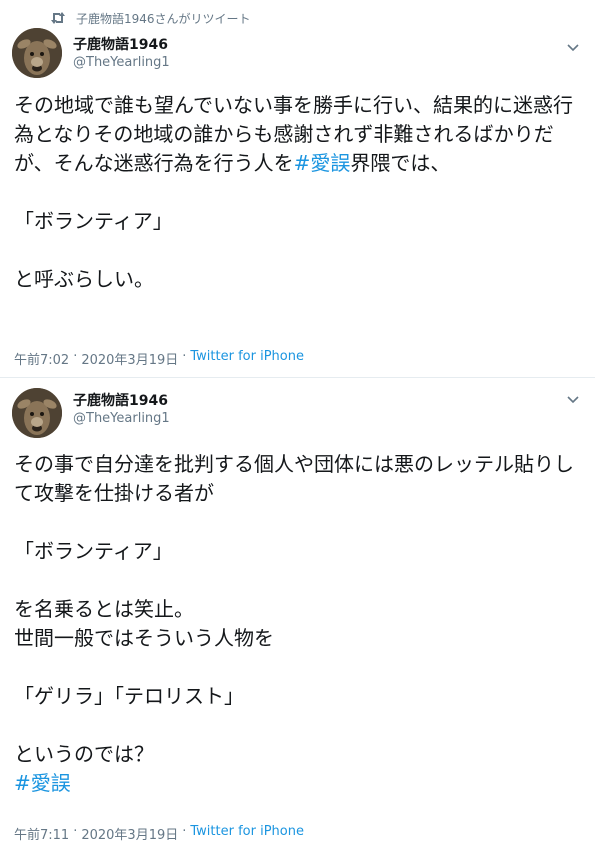 The height and width of the screenshot is (857, 595). Describe the element at coordinates (58, 18) in the screenshot. I see `retweet-icon` at that location.